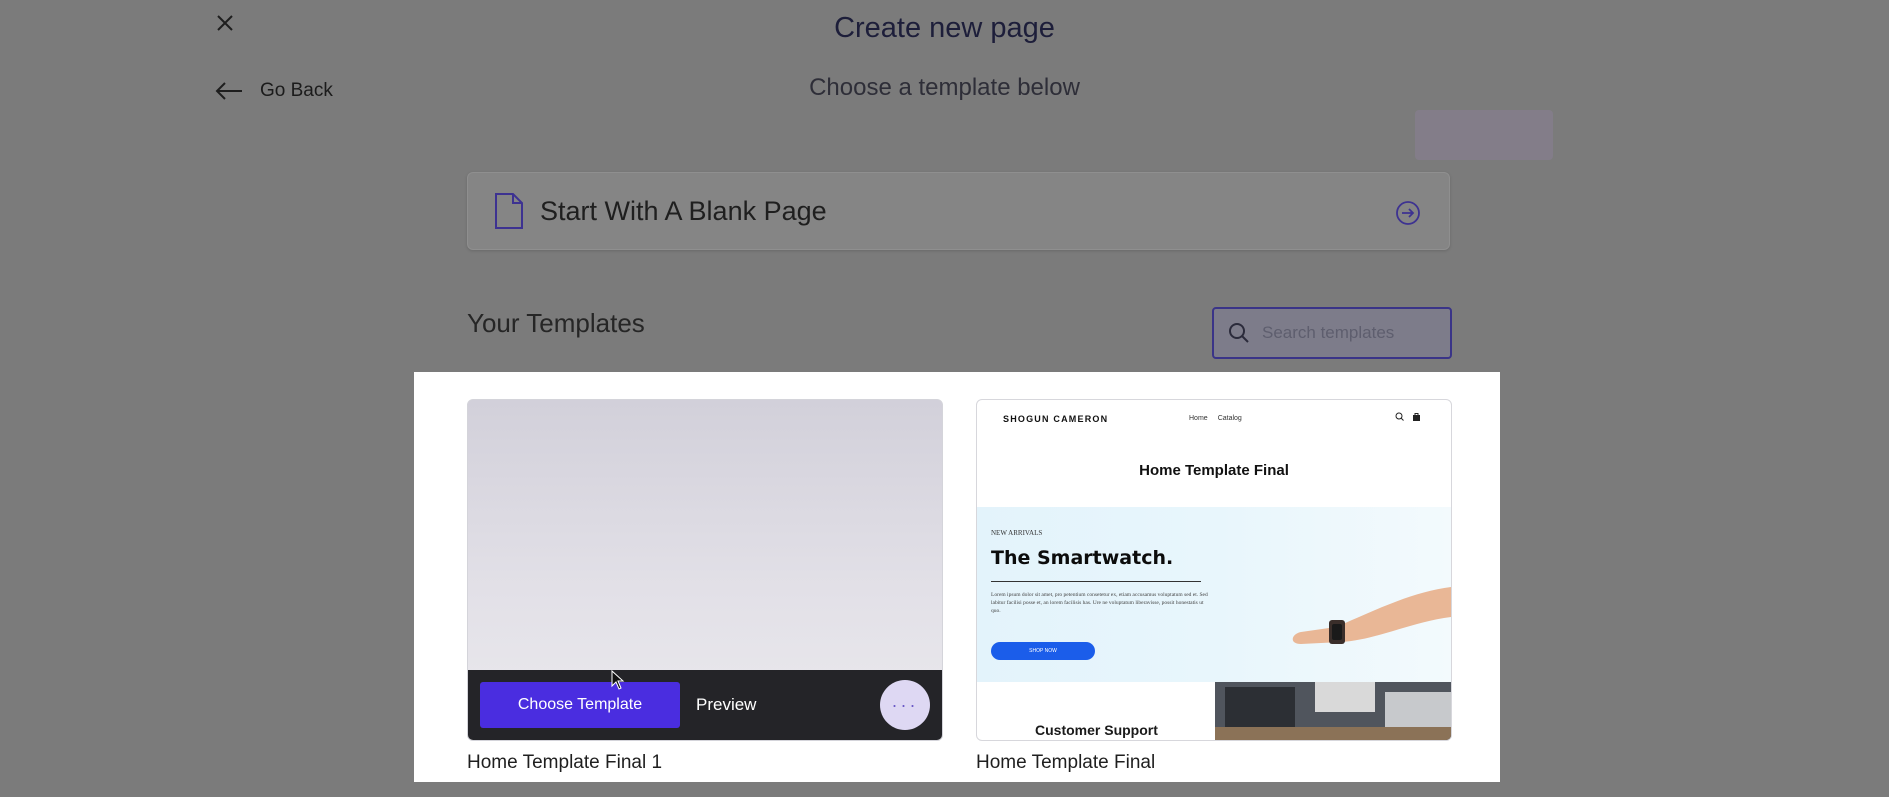 The image size is (1889, 797). What do you see at coordinates (1096, 581) in the screenshot?
I see `preview-divider` at bounding box center [1096, 581].